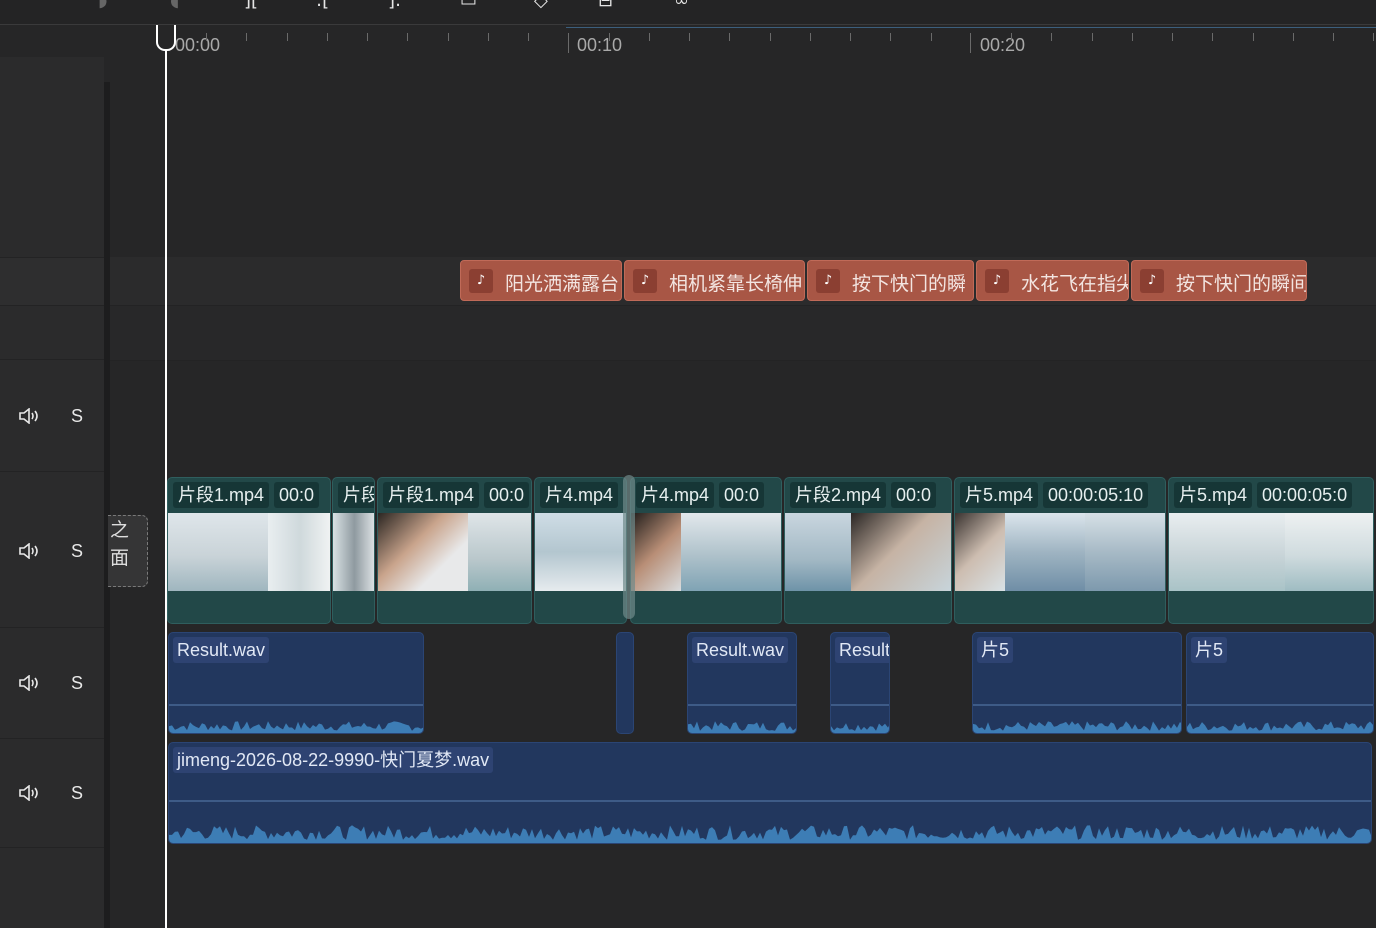 Image resolution: width=1376 pixels, height=928 pixels. I want to click on transition-handle, so click(629, 547).